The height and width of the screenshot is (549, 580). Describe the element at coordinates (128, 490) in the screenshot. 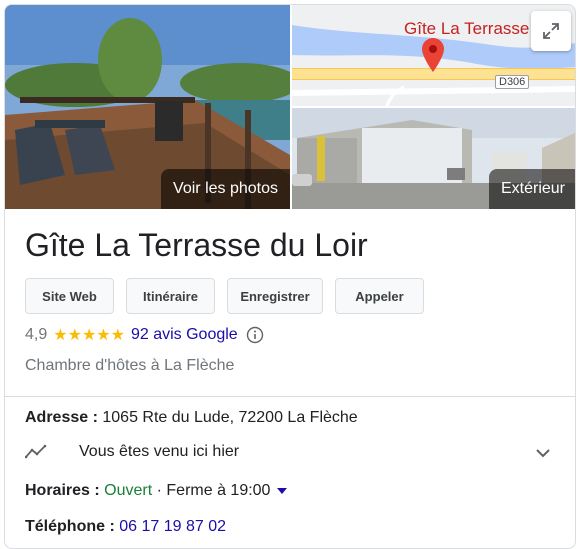

I see `hours-status: Ouvert` at that location.